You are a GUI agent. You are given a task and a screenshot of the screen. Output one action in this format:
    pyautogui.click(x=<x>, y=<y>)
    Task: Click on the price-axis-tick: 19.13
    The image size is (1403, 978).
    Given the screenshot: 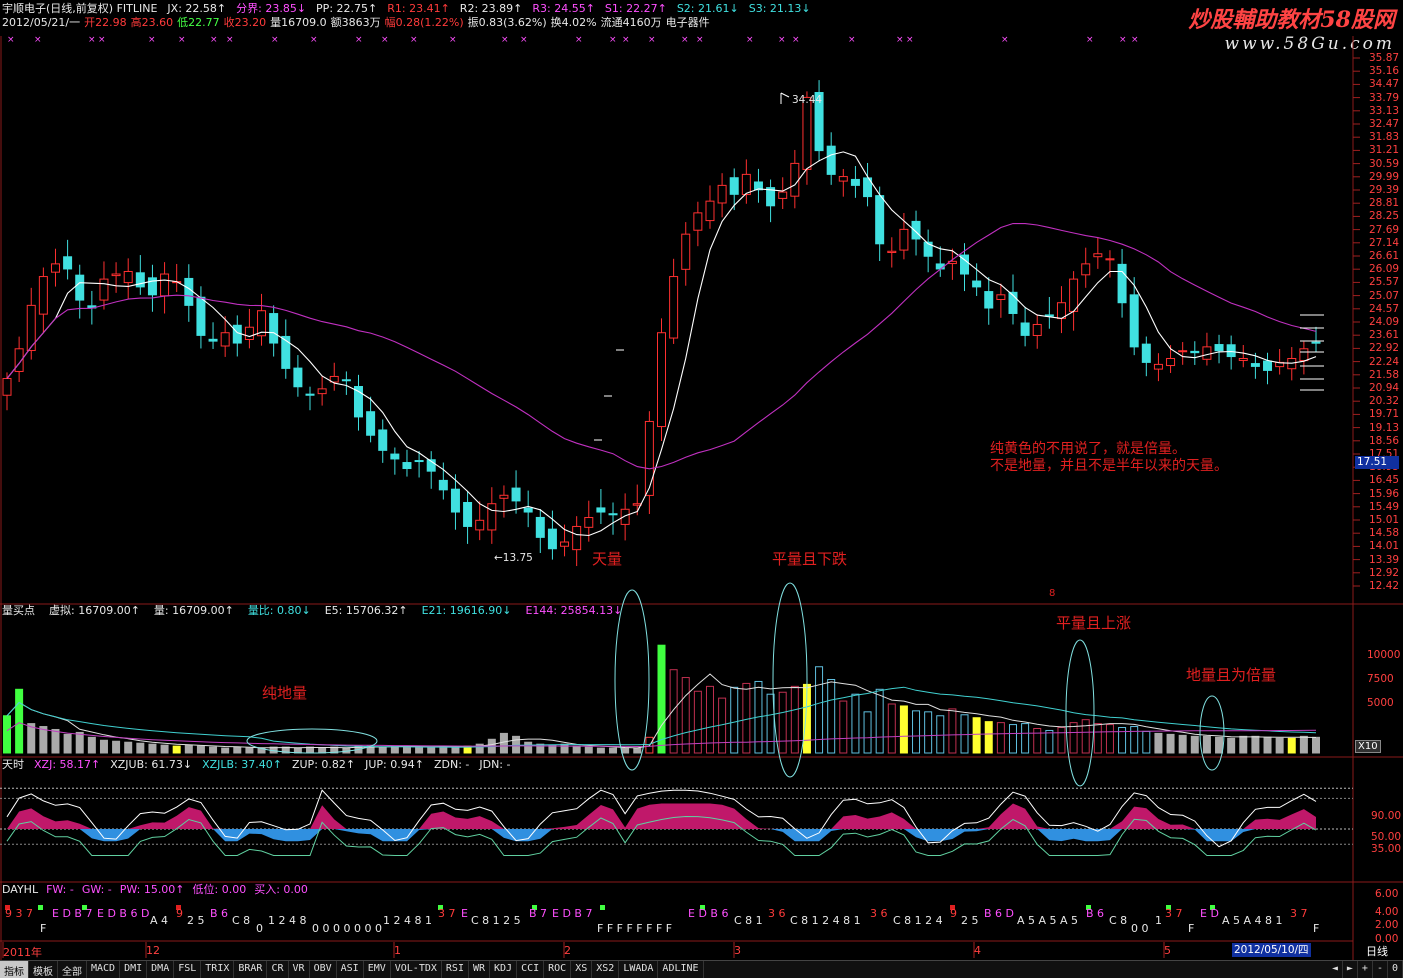 What is the action you would take?
    pyautogui.click(x=1384, y=427)
    